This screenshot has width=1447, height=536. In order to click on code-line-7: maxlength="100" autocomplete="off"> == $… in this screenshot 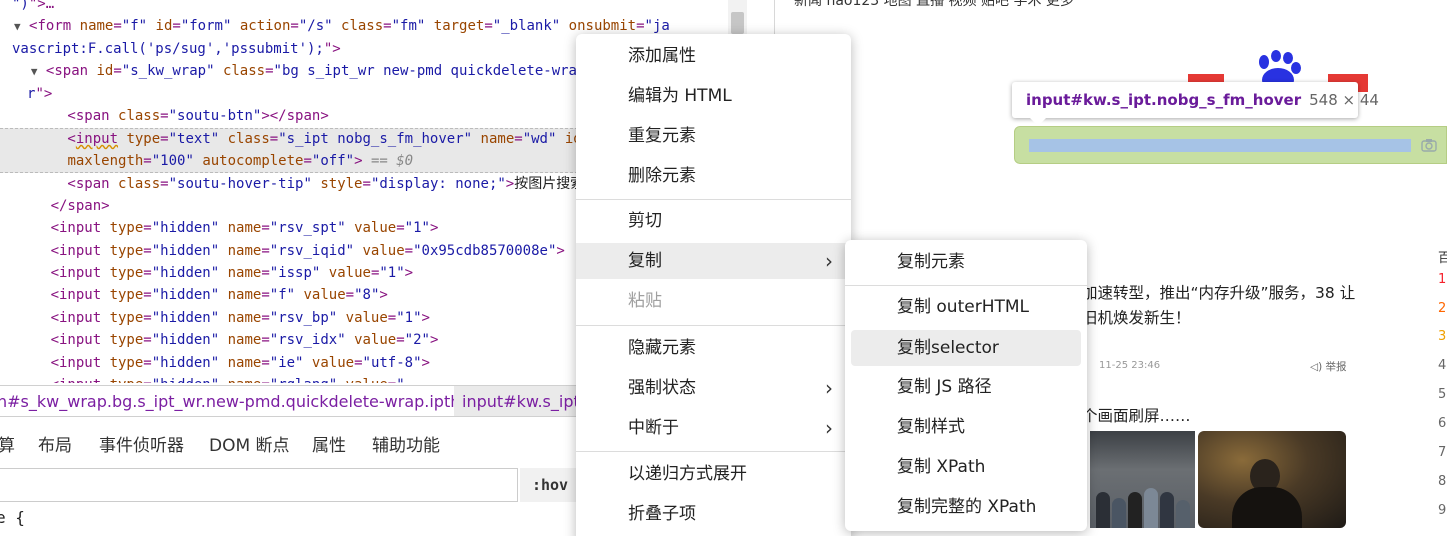, I will do `click(206, 161)`.